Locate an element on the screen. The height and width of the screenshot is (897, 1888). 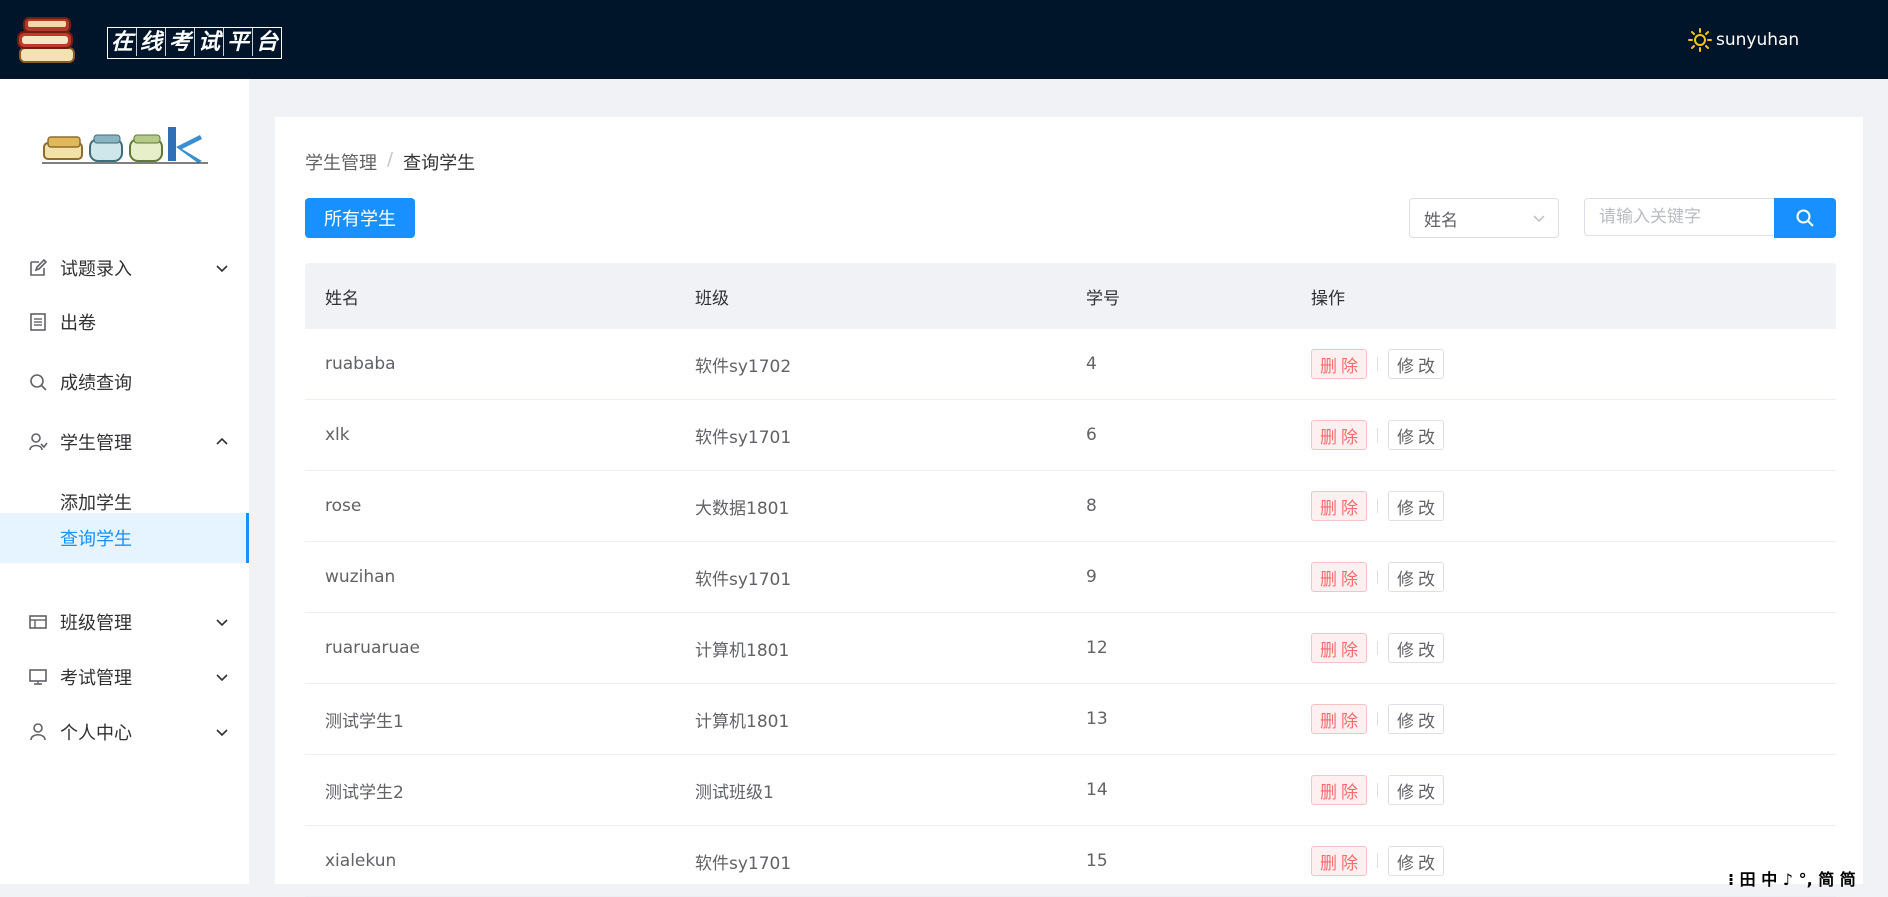
sidebar-subitem-query-student: 查询学生 is located at coordinates (124, 538).